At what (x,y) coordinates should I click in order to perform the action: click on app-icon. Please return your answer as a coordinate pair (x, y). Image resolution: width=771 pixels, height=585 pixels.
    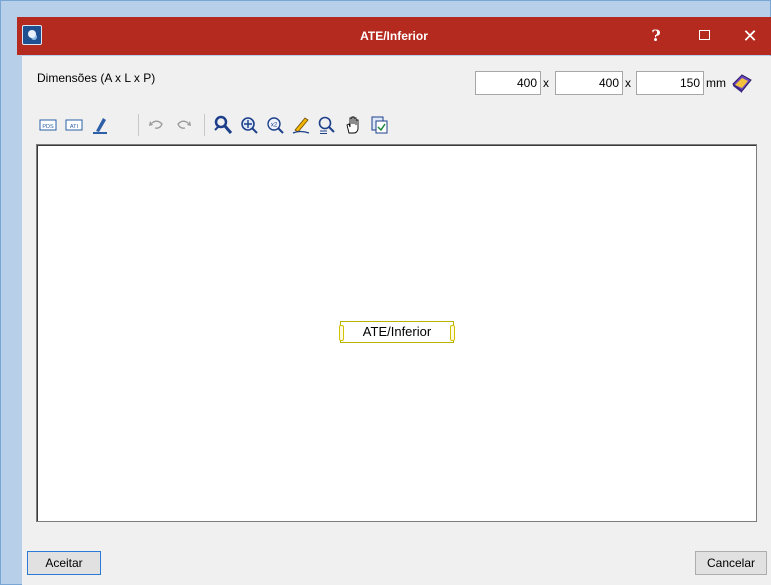
    Looking at the image, I should click on (32, 35).